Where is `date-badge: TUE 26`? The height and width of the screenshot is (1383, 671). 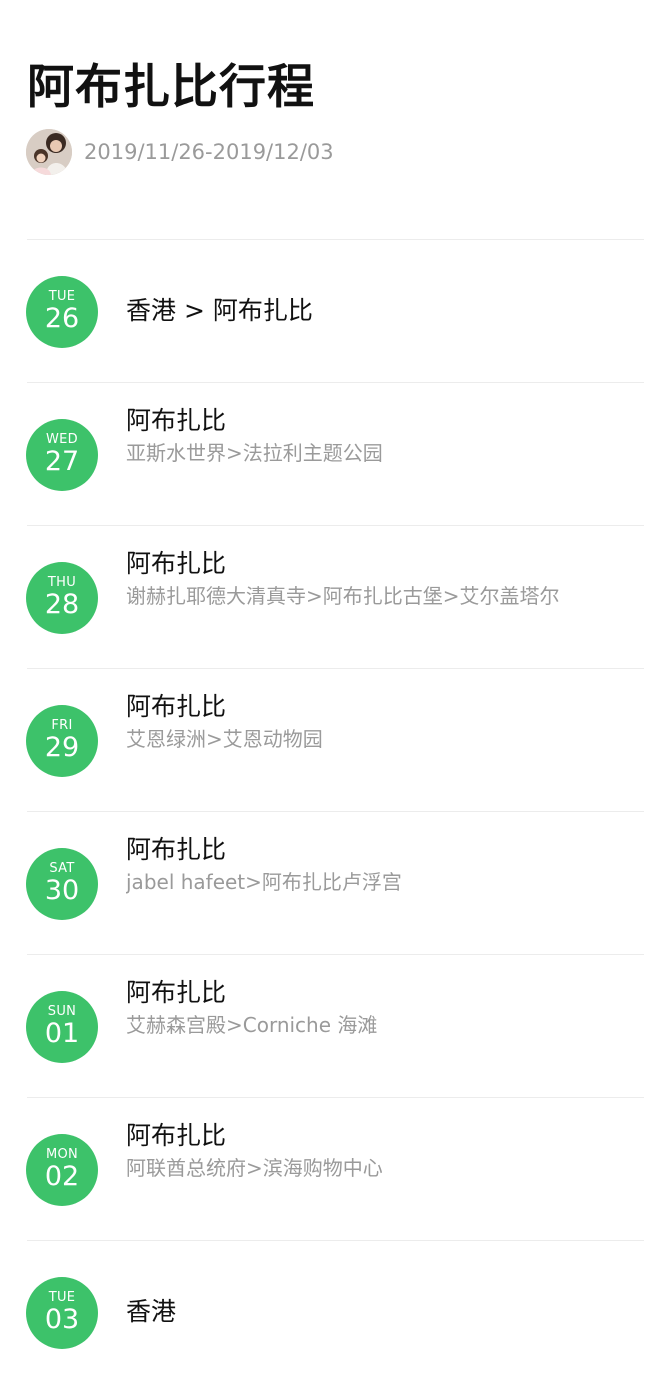 date-badge: TUE 26 is located at coordinates (62, 312).